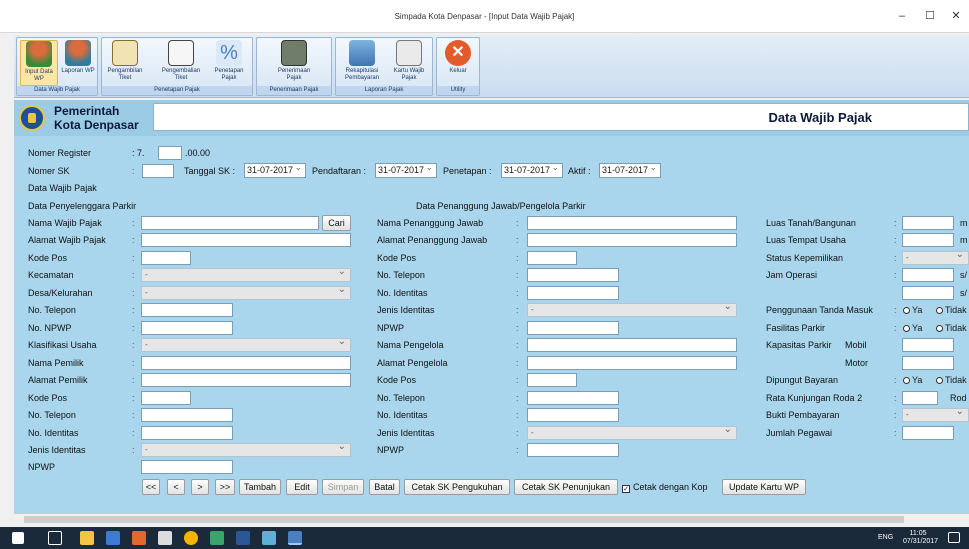 This screenshot has width=969, height=549. I want to click on no-npwp-input, so click(187, 328).